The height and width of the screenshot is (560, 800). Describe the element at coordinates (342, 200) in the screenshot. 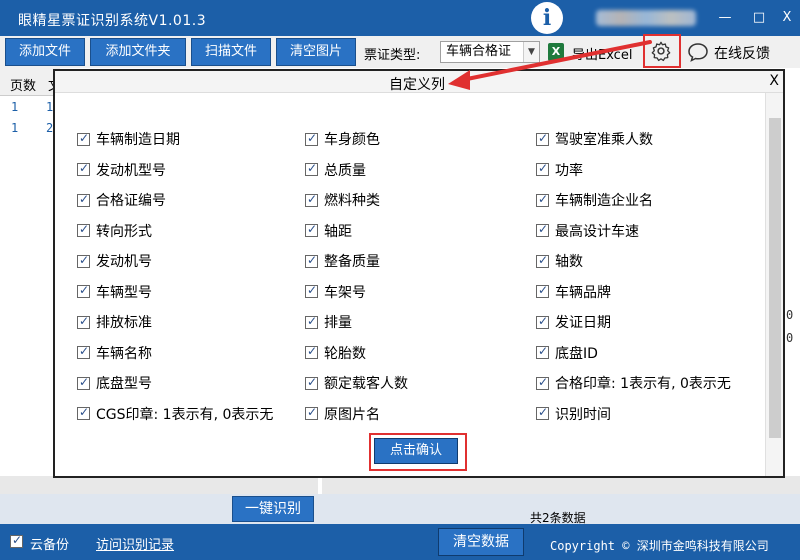

I see `field-option: 燃料种类` at that location.